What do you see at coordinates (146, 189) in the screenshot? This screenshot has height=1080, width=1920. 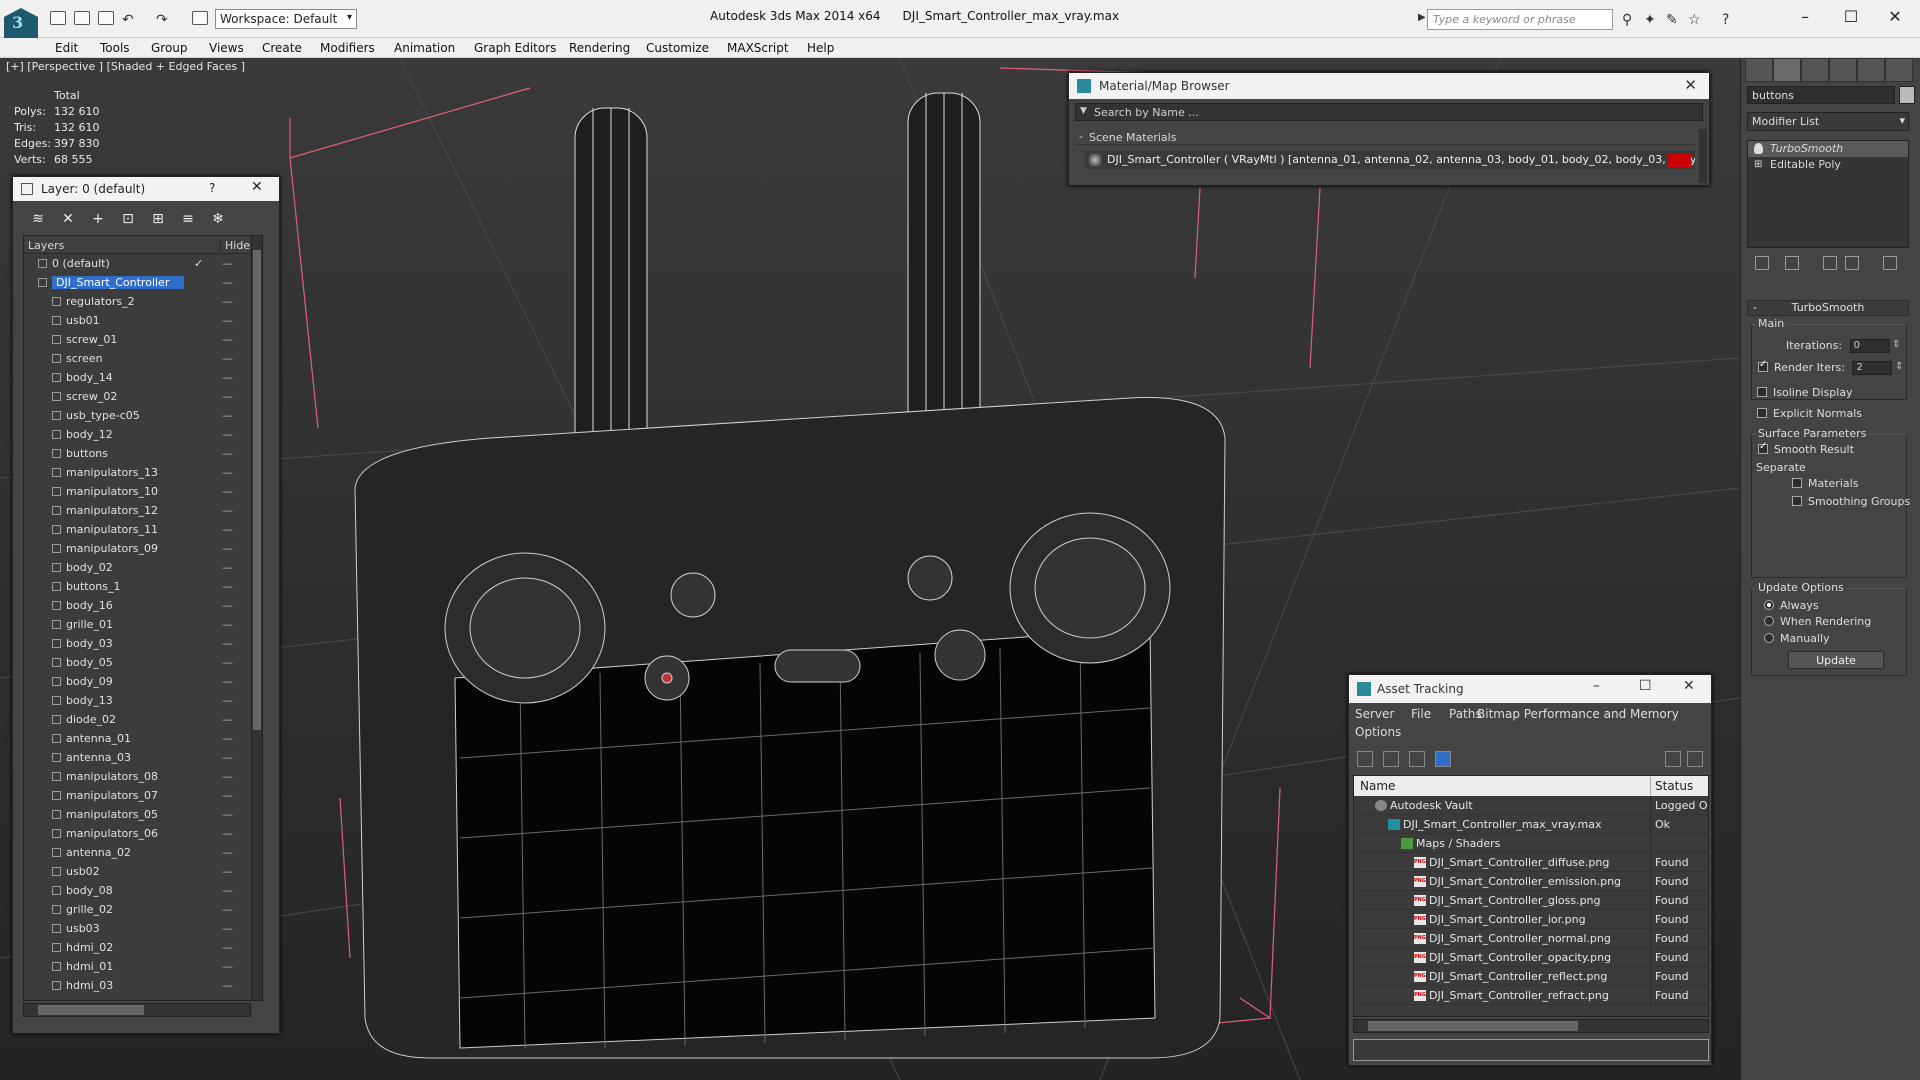 I see `layer-panel-titlebar: Layer: 0 (default) ? ✕` at bounding box center [146, 189].